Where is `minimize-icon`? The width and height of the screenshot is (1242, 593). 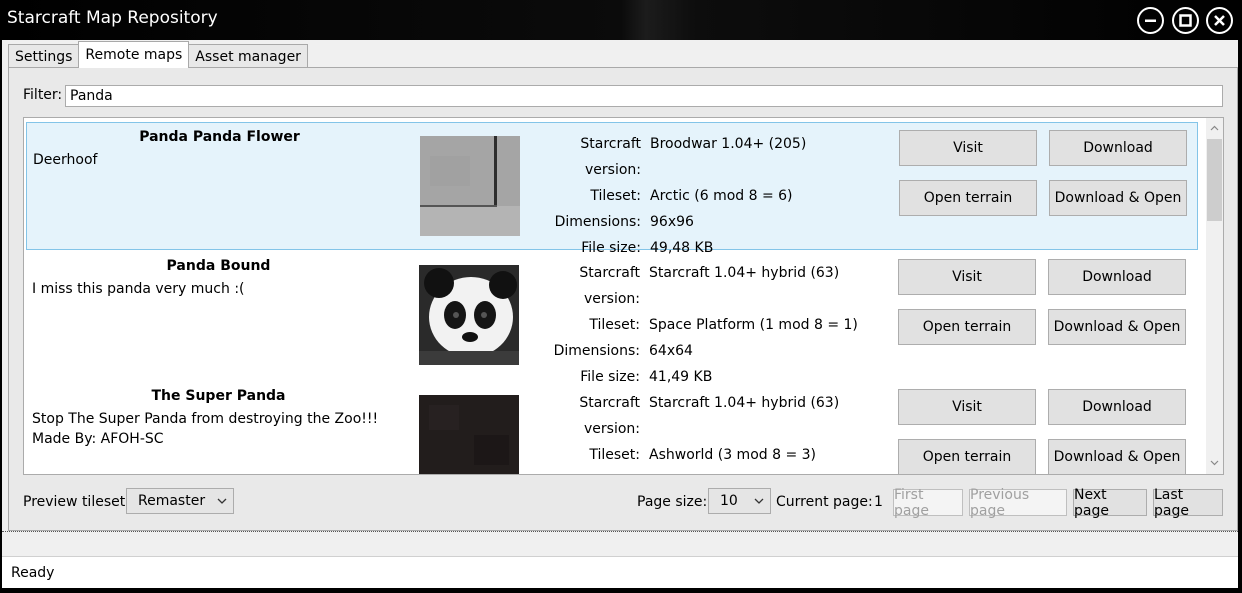
minimize-icon is located at coordinates (1150, 20).